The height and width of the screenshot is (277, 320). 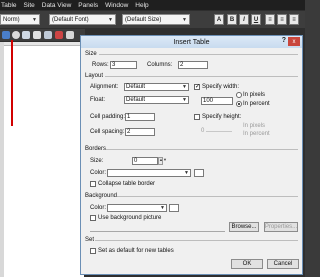 What do you see at coordinates (116, 5) in the screenshot?
I see `menu-window: Window` at bounding box center [116, 5].